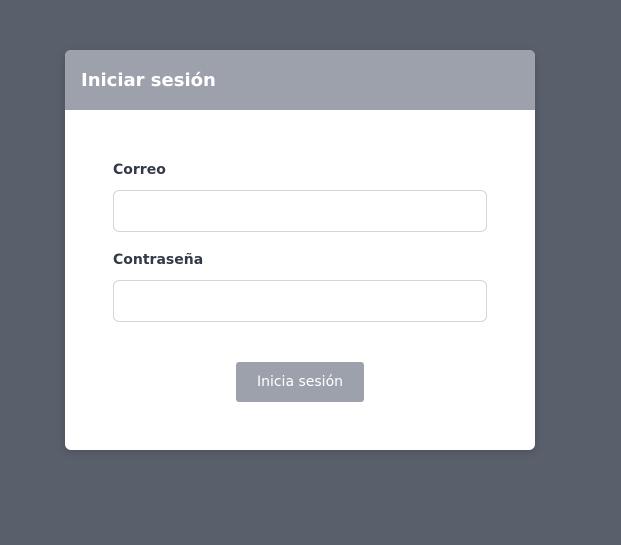 This screenshot has width=621, height=545. What do you see at coordinates (300, 211) in the screenshot?
I see `email-input` at bounding box center [300, 211].